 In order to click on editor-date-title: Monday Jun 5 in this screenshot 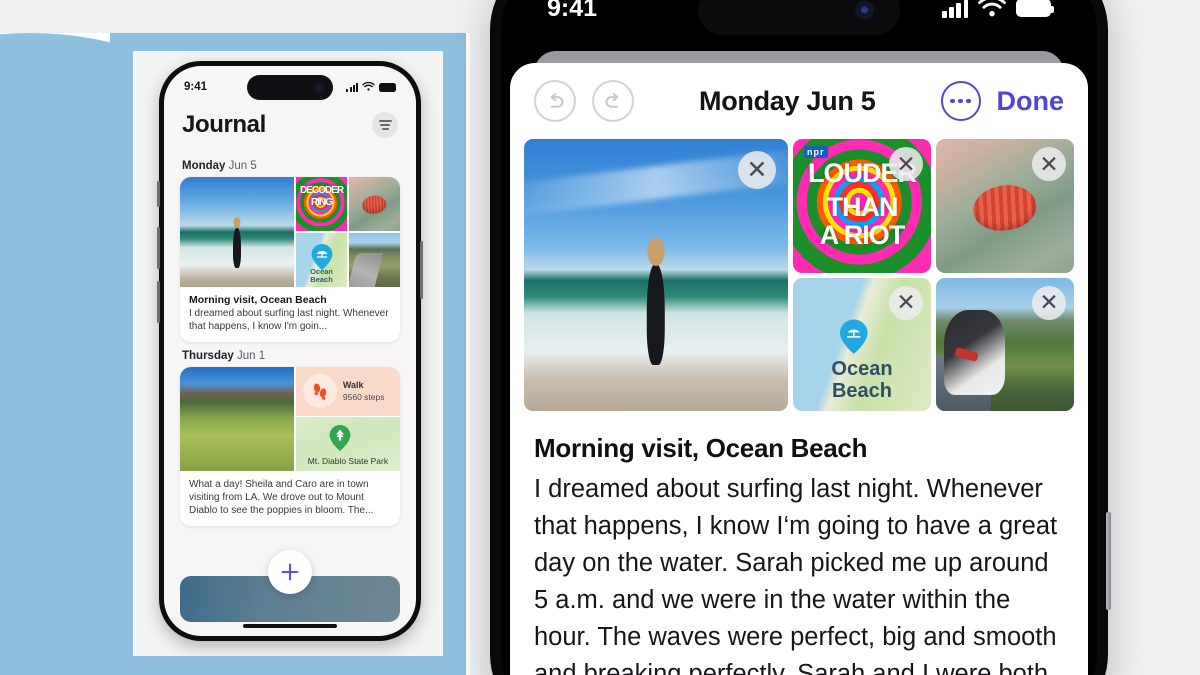, I will do `click(787, 100)`.